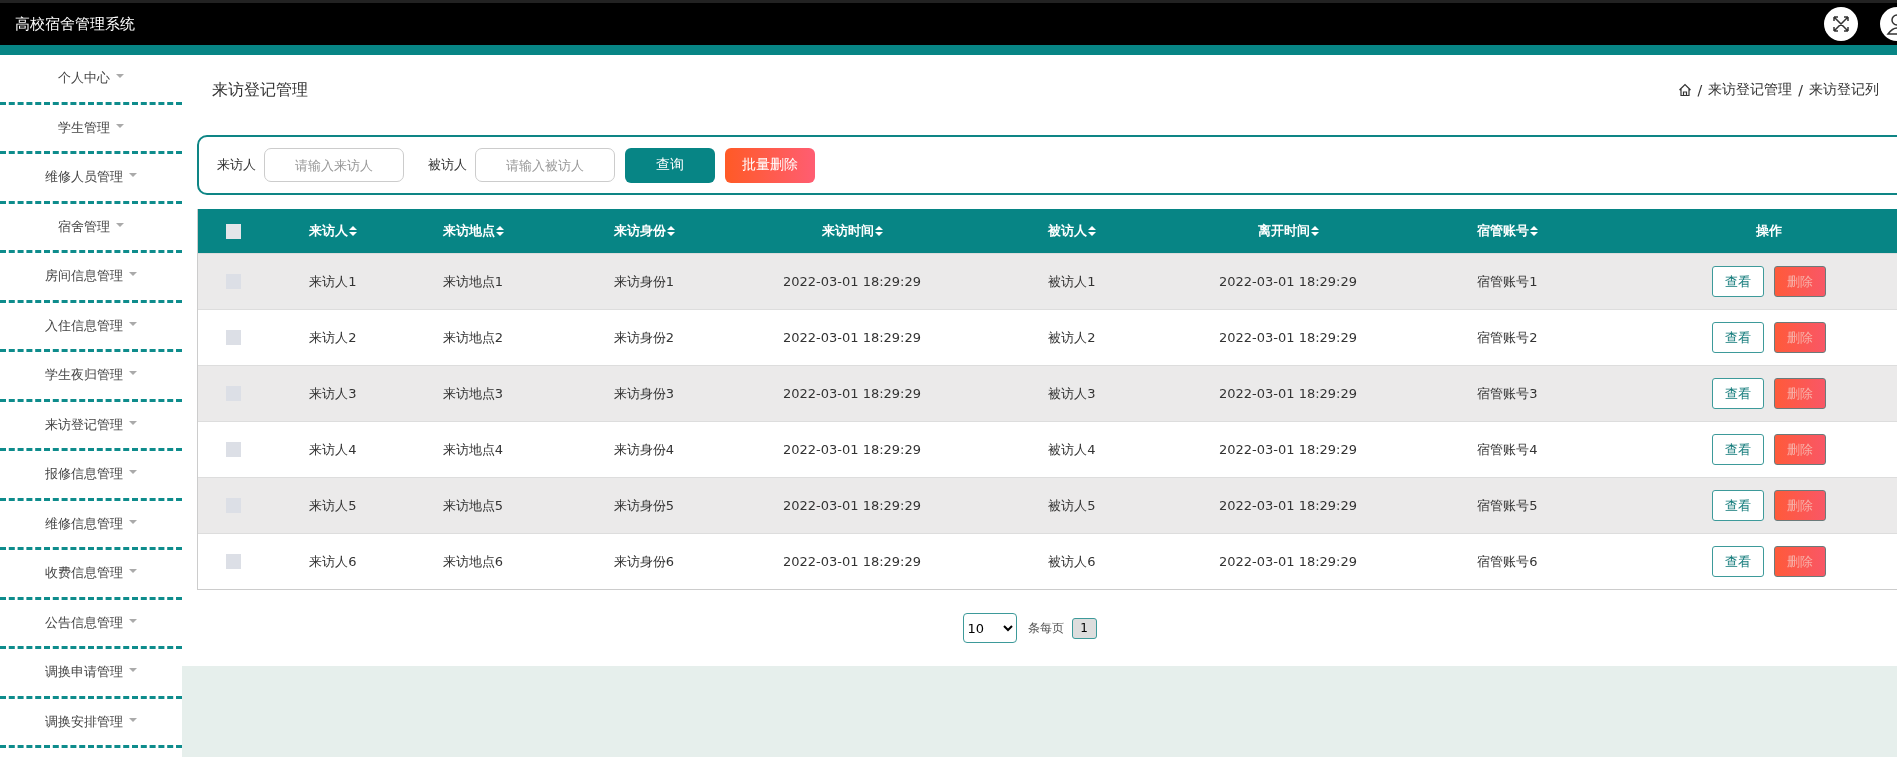 The image size is (1897, 757). I want to click on table-cell: 来访地点2, so click(473, 337).